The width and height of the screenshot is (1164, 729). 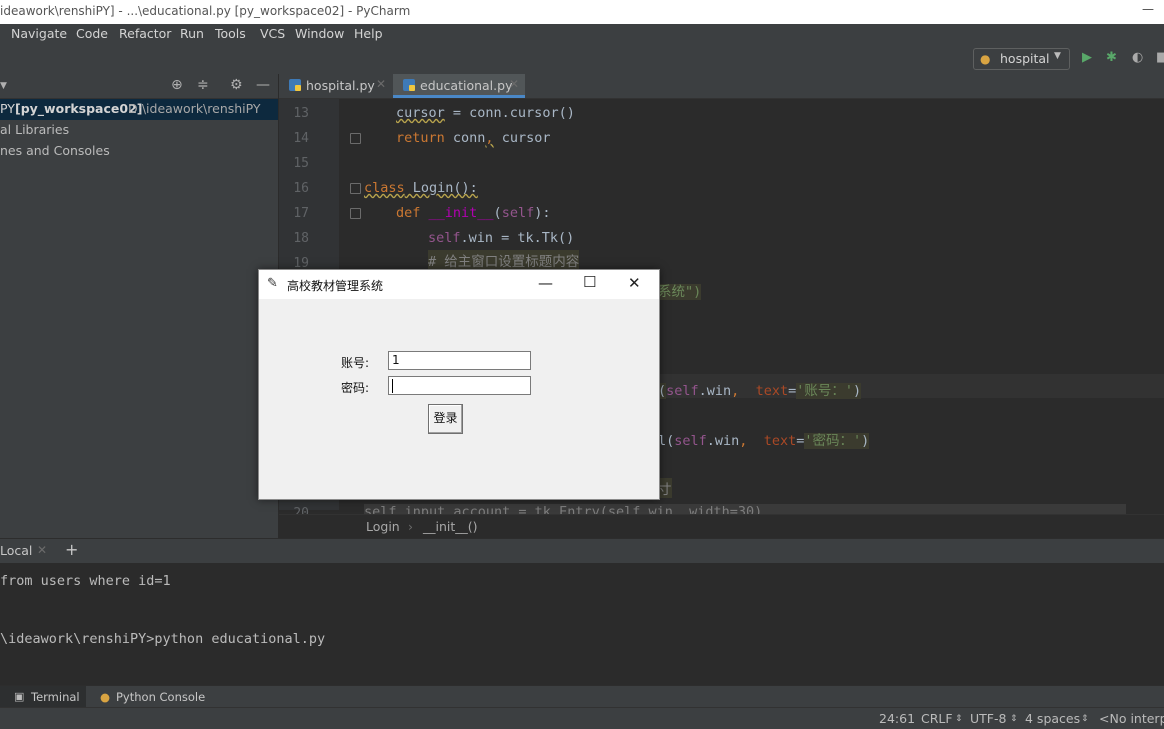 I want to click on code-line-17: def __init__(self):, so click(x=473, y=213).